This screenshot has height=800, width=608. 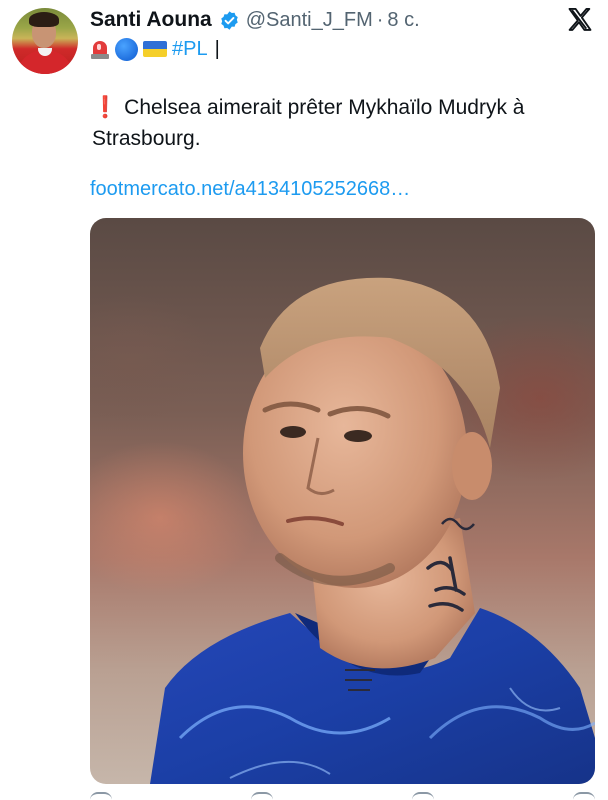 I want to click on share-icon, so click(x=584, y=796).